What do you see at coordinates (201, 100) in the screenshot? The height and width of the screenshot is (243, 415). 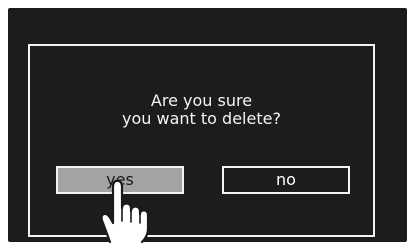 I see `dialog-message-line-1: Are you sure` at bounding box center [201, 100].